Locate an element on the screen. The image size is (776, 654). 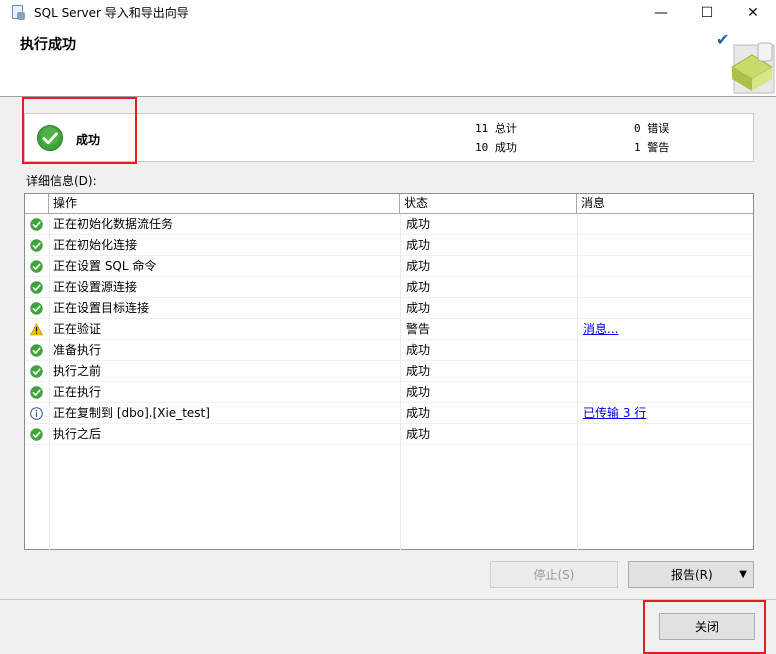
info-icon is located at coordinates (36, 413).